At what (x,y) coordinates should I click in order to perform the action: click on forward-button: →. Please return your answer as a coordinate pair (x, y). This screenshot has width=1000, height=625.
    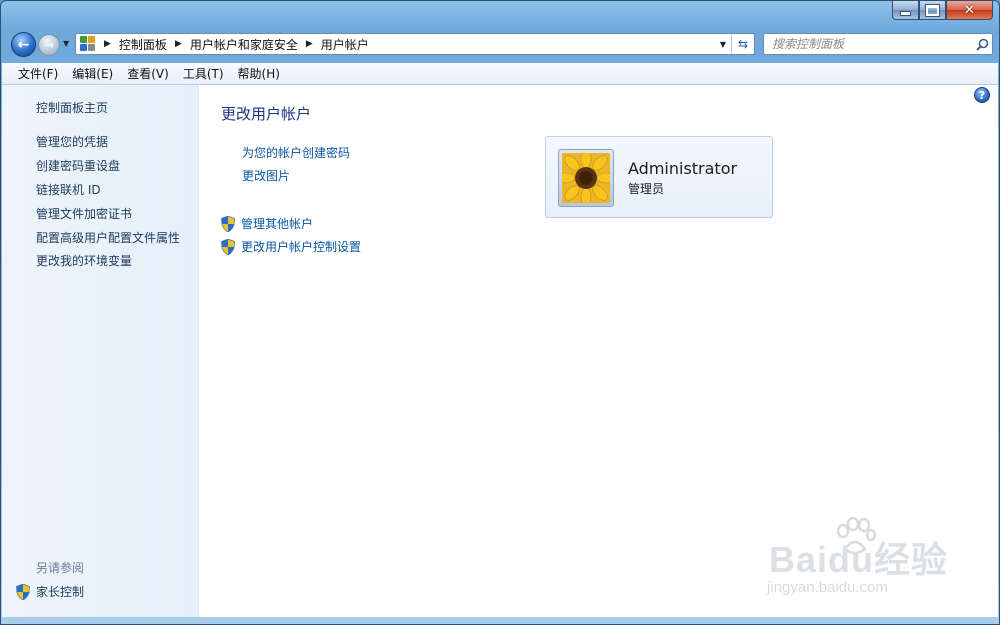
    Looking at the image, I should click on (49, 45).